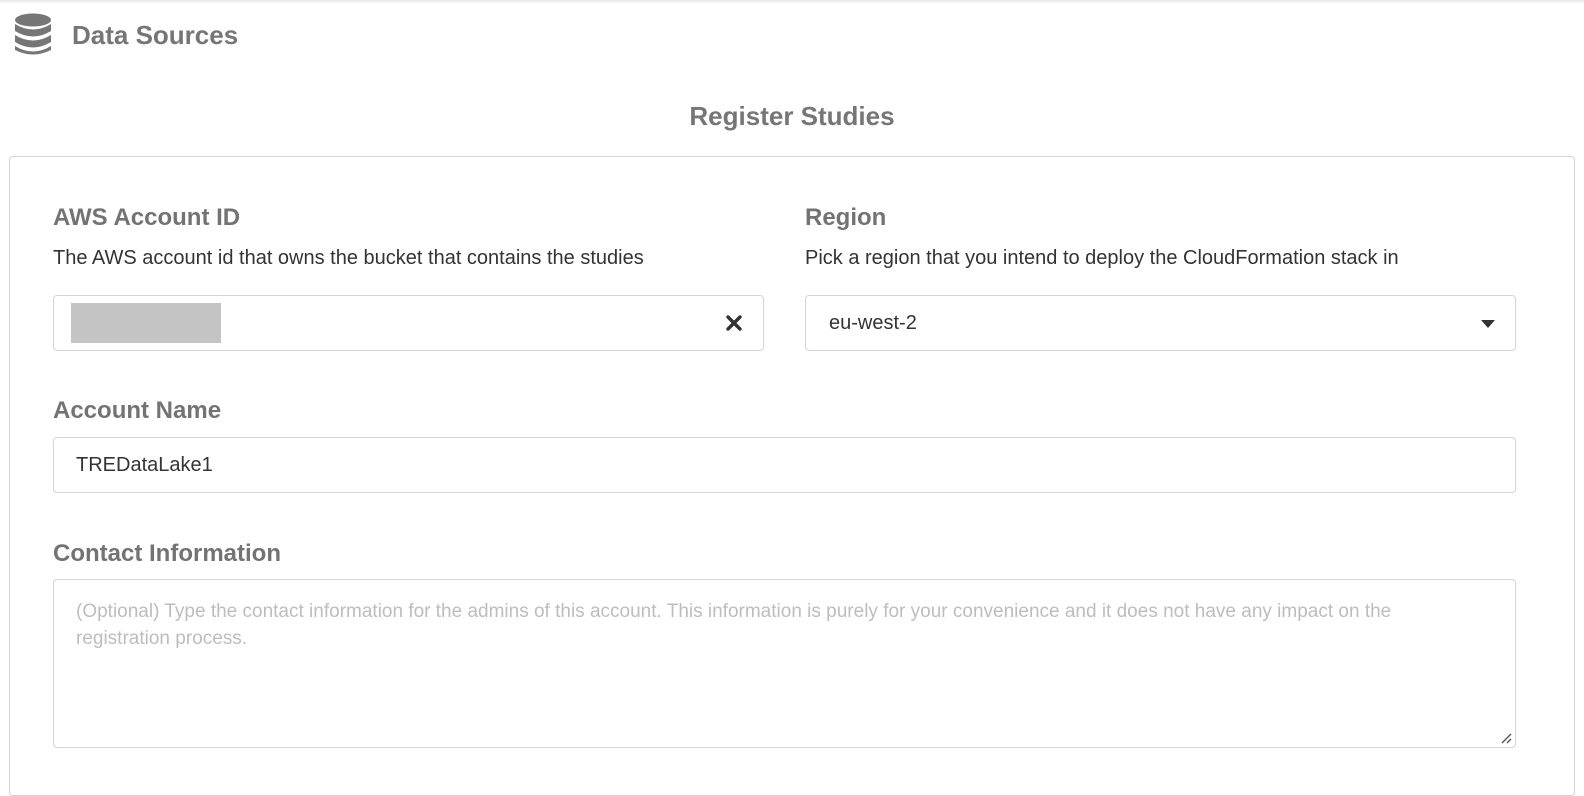 The image size is (1584, 796). Describe the element at coordinates (1488, 324) in the screenshot. I see `caret-down-icon` at that location.